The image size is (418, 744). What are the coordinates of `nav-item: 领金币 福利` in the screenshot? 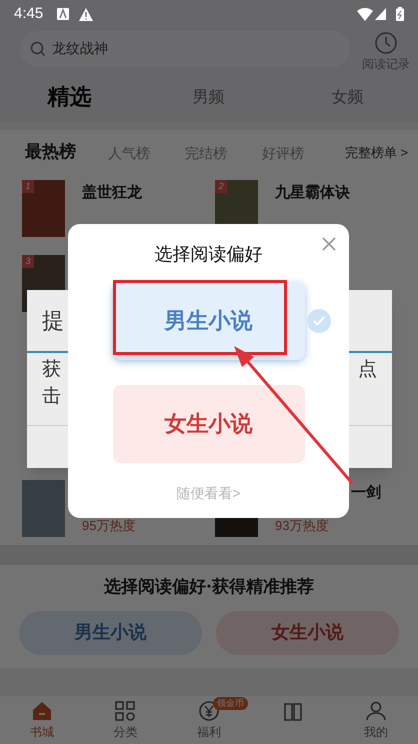 It's located at (209, 720).